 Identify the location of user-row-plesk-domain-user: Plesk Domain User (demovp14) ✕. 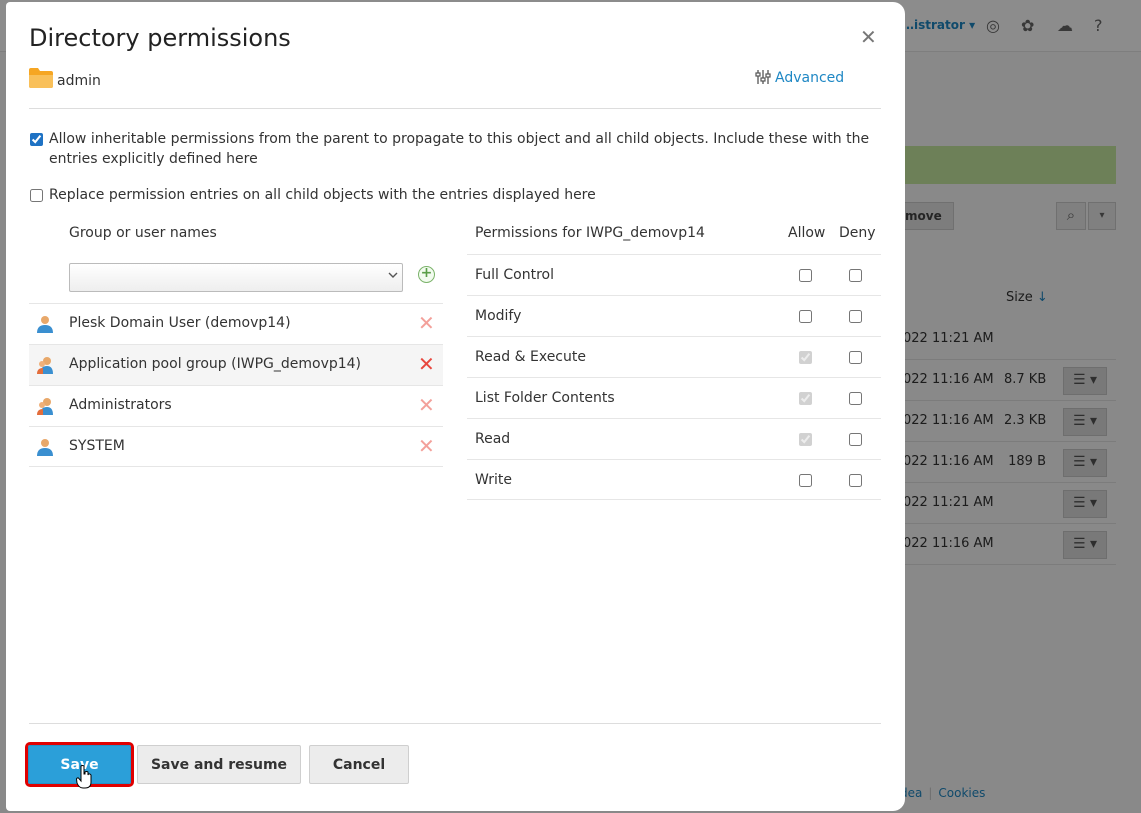
(236, 323).